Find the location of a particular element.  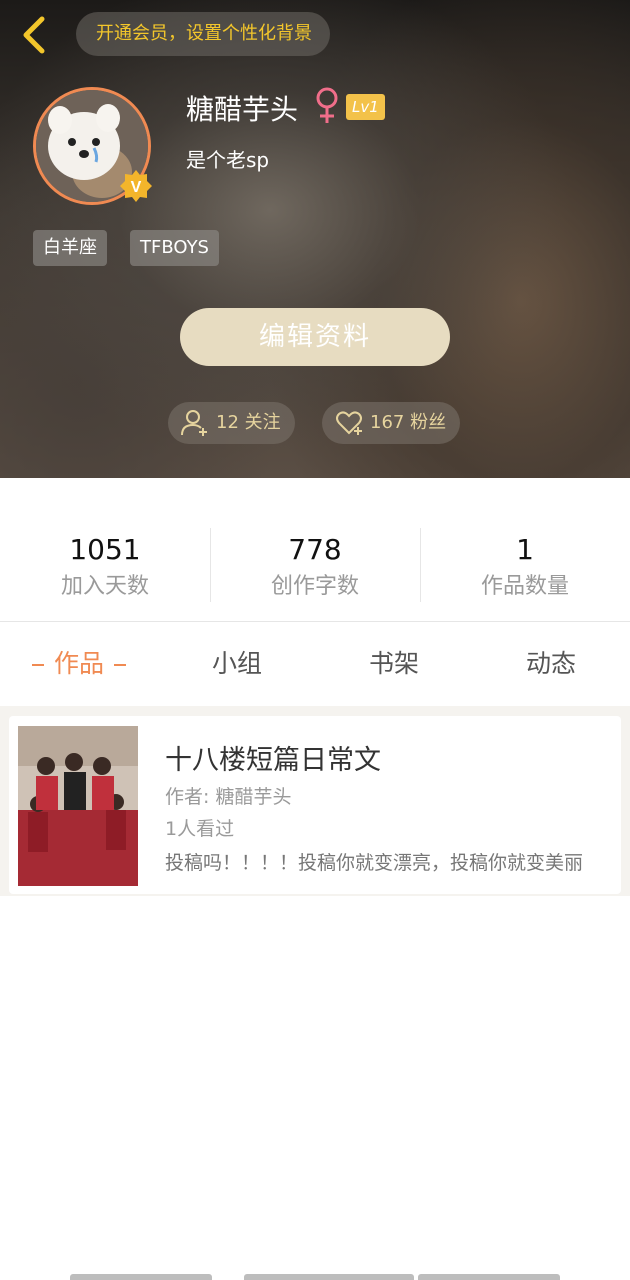

avatar-wrap: V is located at coordinates (92, 146).